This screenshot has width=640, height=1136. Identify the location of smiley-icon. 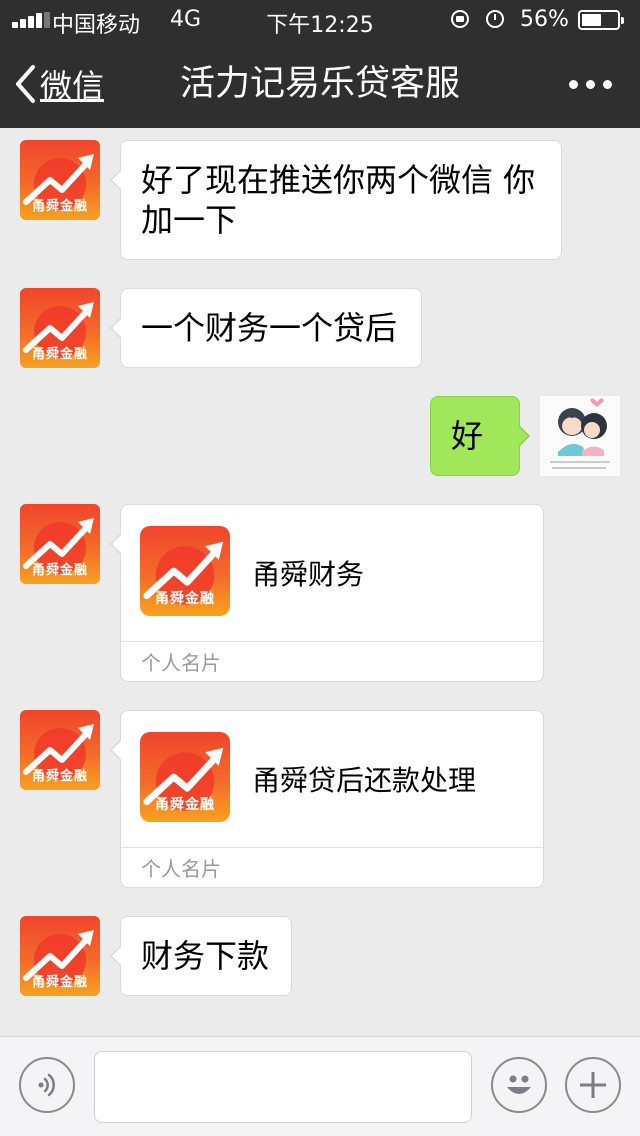
(519, 1084).